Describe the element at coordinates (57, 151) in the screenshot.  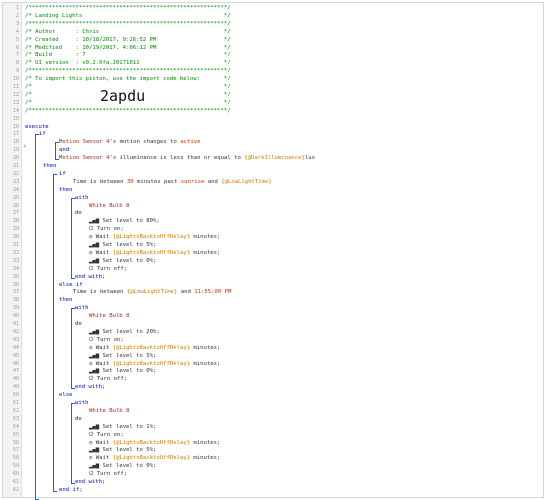
I see `condition-group-bracket` at that location.